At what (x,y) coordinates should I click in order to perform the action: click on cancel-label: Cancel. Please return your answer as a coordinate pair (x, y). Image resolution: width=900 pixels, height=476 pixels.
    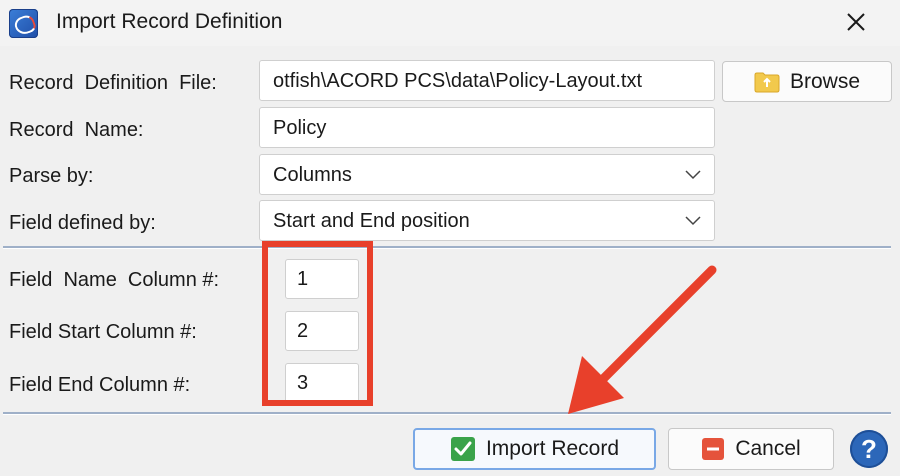
    Looking at the image, I should click on (768, 448).